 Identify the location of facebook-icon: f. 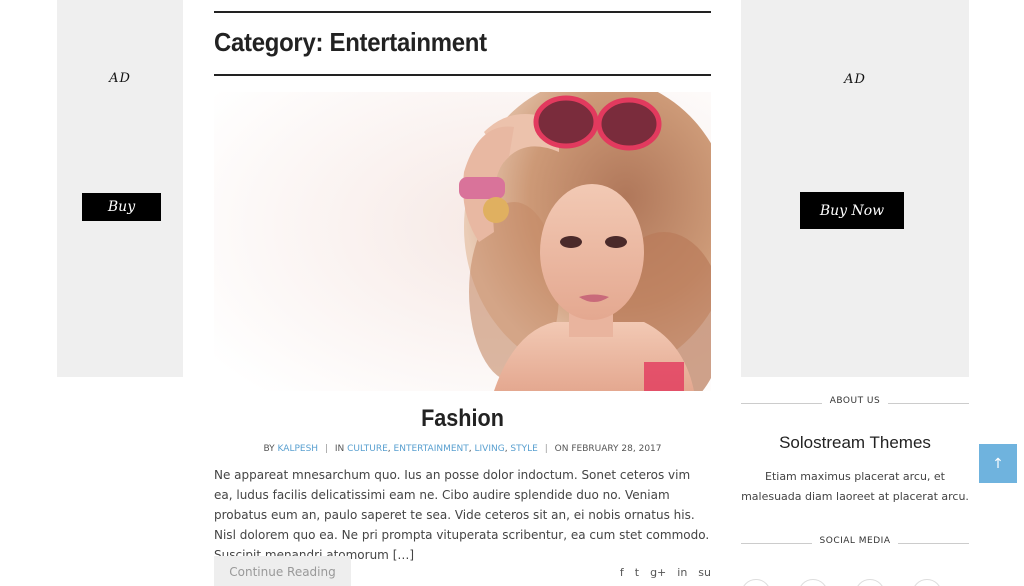
(622, 572).